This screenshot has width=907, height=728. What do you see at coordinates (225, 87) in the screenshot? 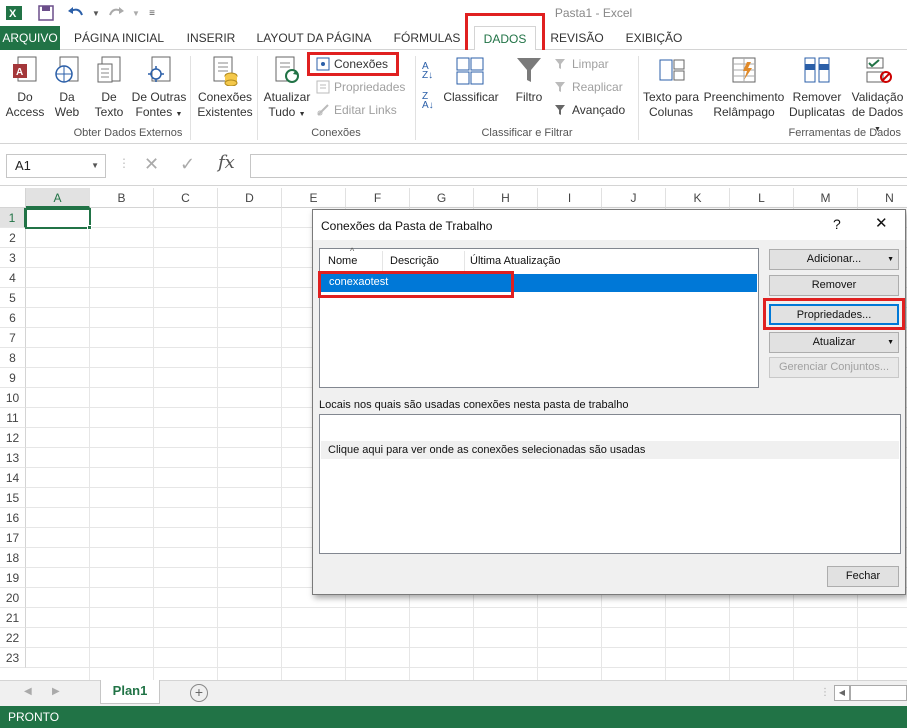
I see `conexoes-existentes-button: Conexões Existentes` at bounding box center [225, 87].